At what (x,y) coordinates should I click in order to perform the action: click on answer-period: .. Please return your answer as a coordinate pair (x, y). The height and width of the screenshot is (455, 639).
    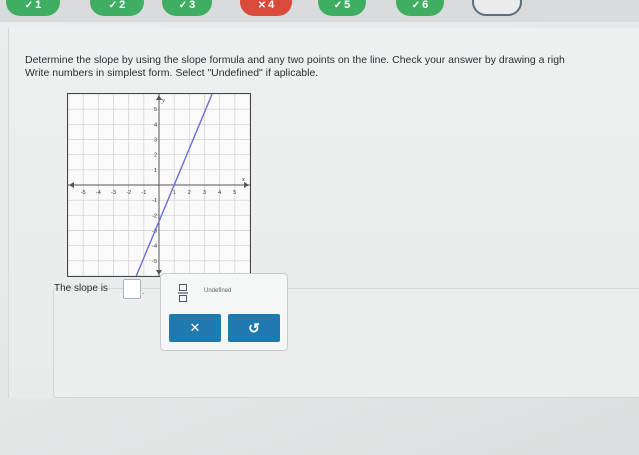
    Looking at the image, I should click on (143, 291).